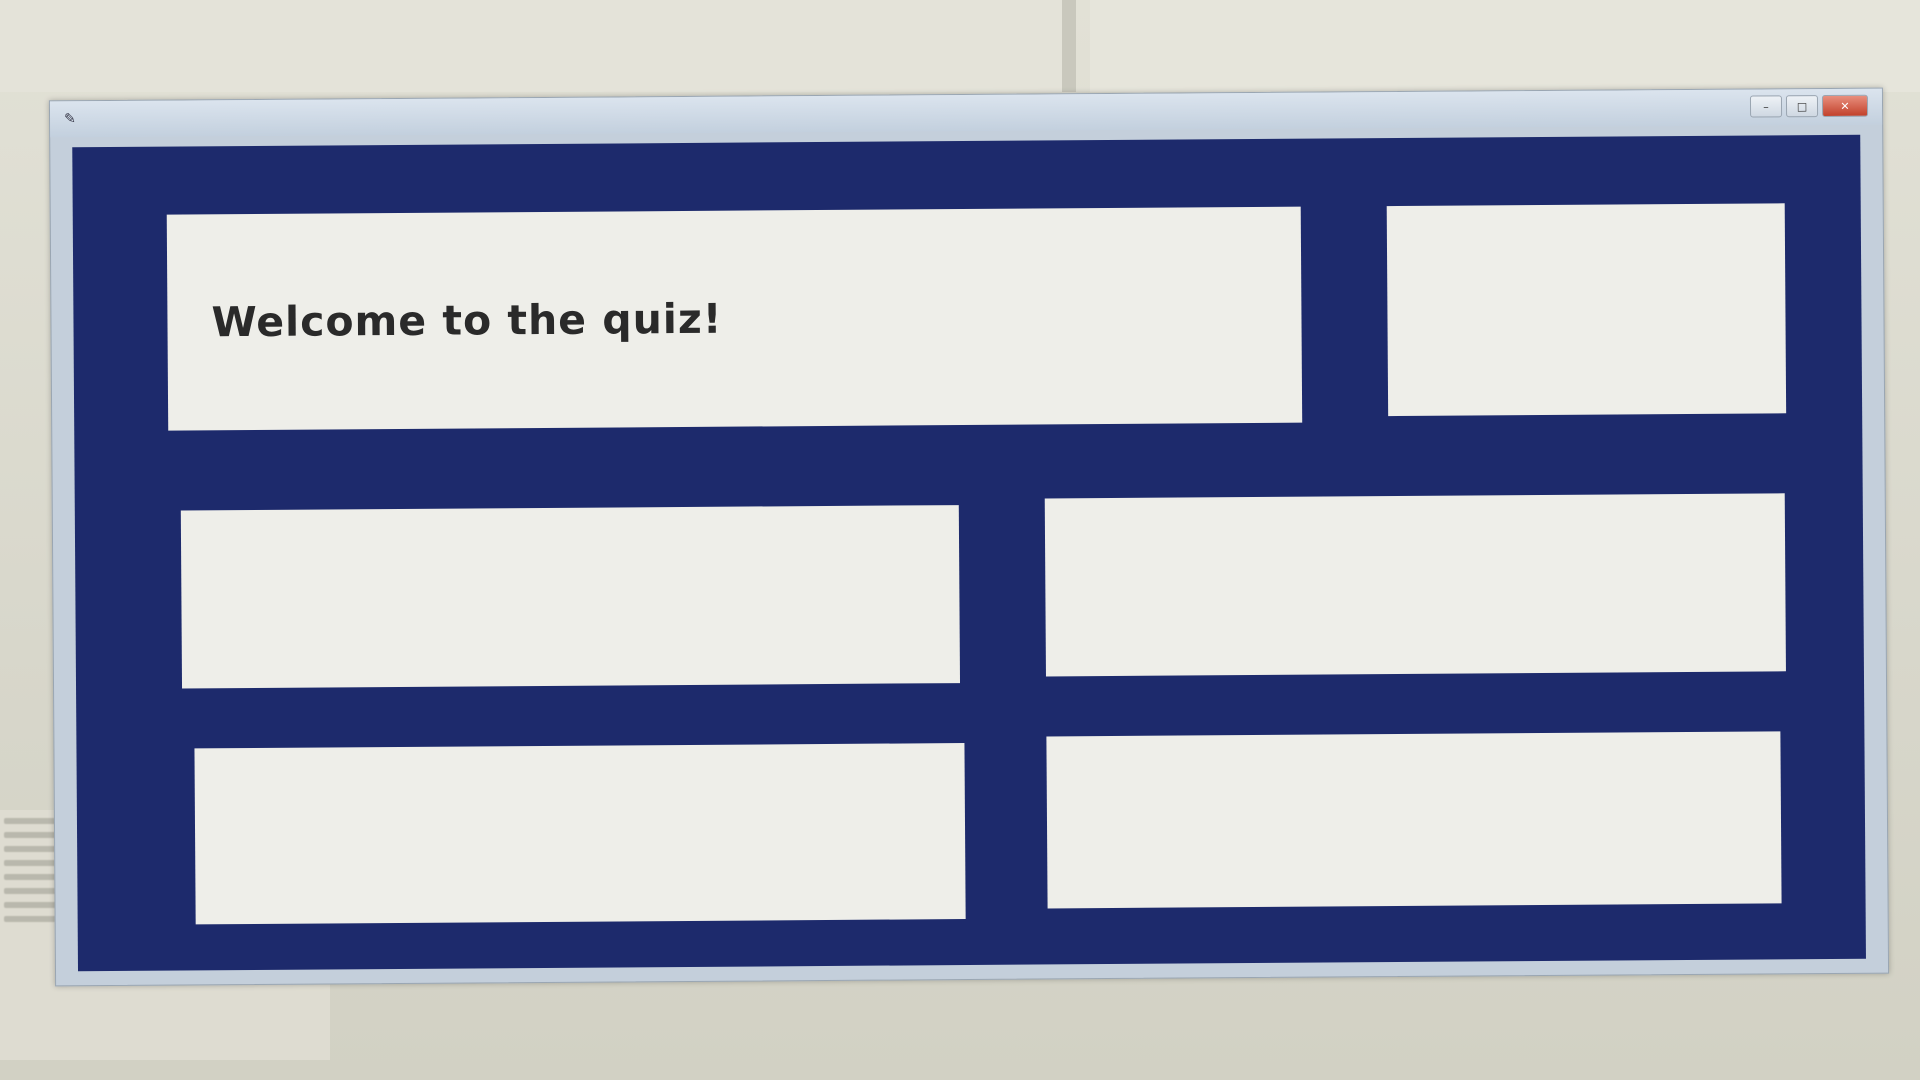  What do you see at coordinates (966, 113) in the screenshot?
I see `title-bar: ✎ – □ ✕` at bounding box center [966, 113].